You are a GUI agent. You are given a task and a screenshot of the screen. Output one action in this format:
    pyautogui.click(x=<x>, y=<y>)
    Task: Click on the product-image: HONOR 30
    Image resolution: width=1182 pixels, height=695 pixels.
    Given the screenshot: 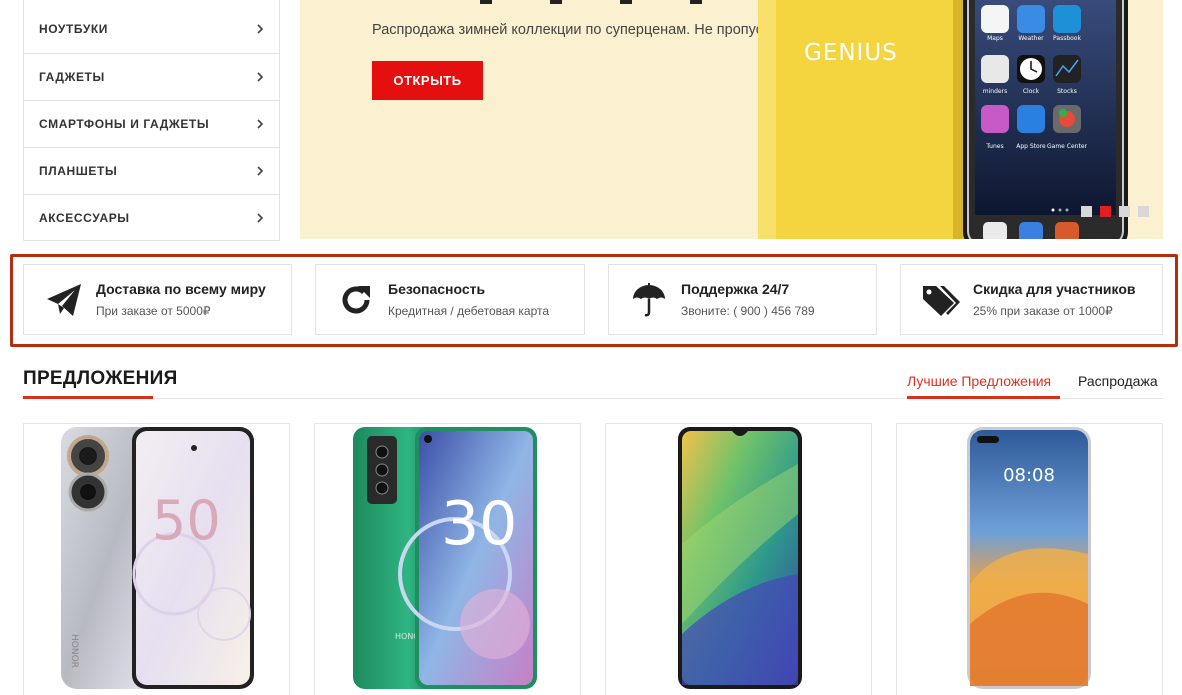 What is the action you would take?
    pyautogui.click(x=445, y=558)
    